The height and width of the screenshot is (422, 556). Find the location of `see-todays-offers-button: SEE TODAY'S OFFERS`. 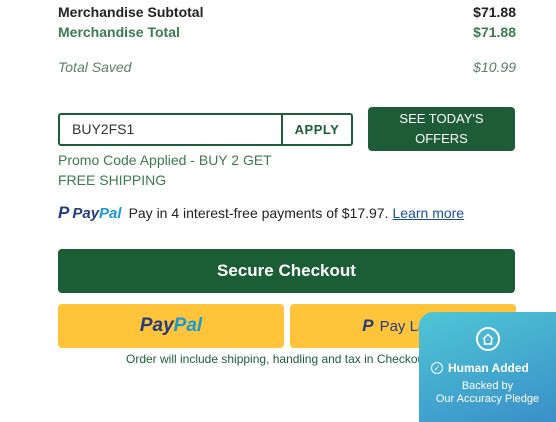

see-todays-offers-button: SEE TODAY'S OFFERS is located at coordinates (441, 129).